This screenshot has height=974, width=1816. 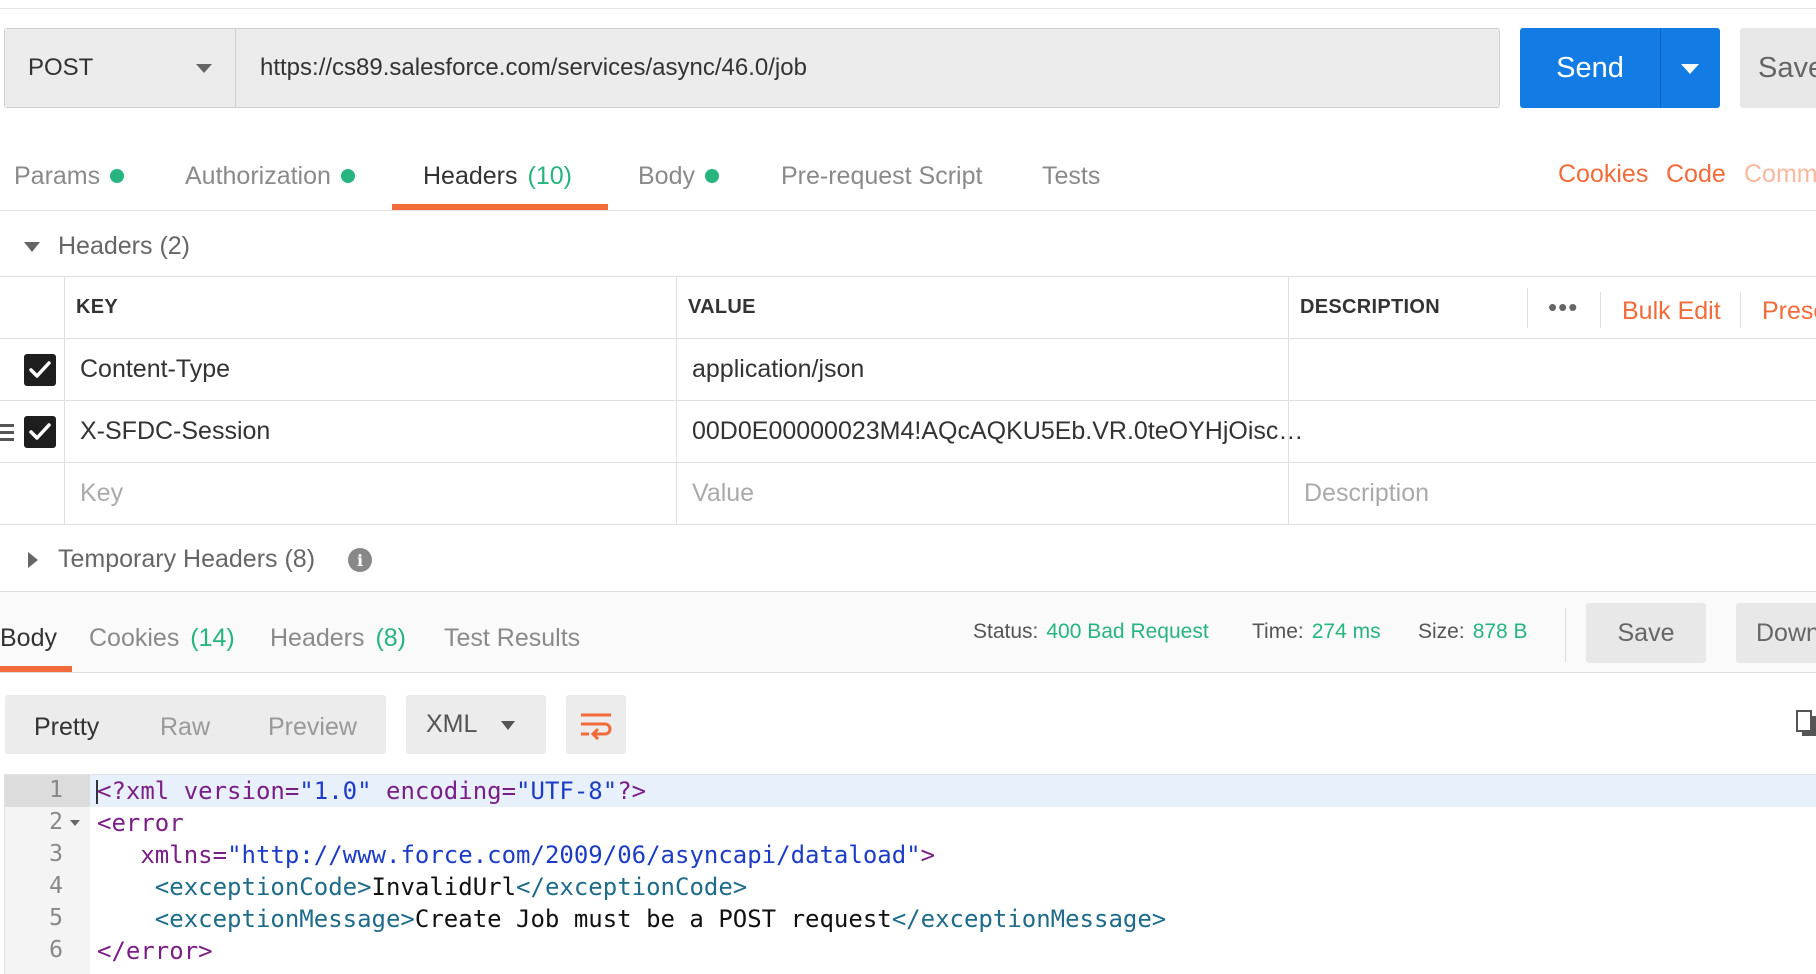 What do you see at coordinates (1366, 493) in the screenshot?
I see `new-description-input: Description` at bounding box center [1366, 493].